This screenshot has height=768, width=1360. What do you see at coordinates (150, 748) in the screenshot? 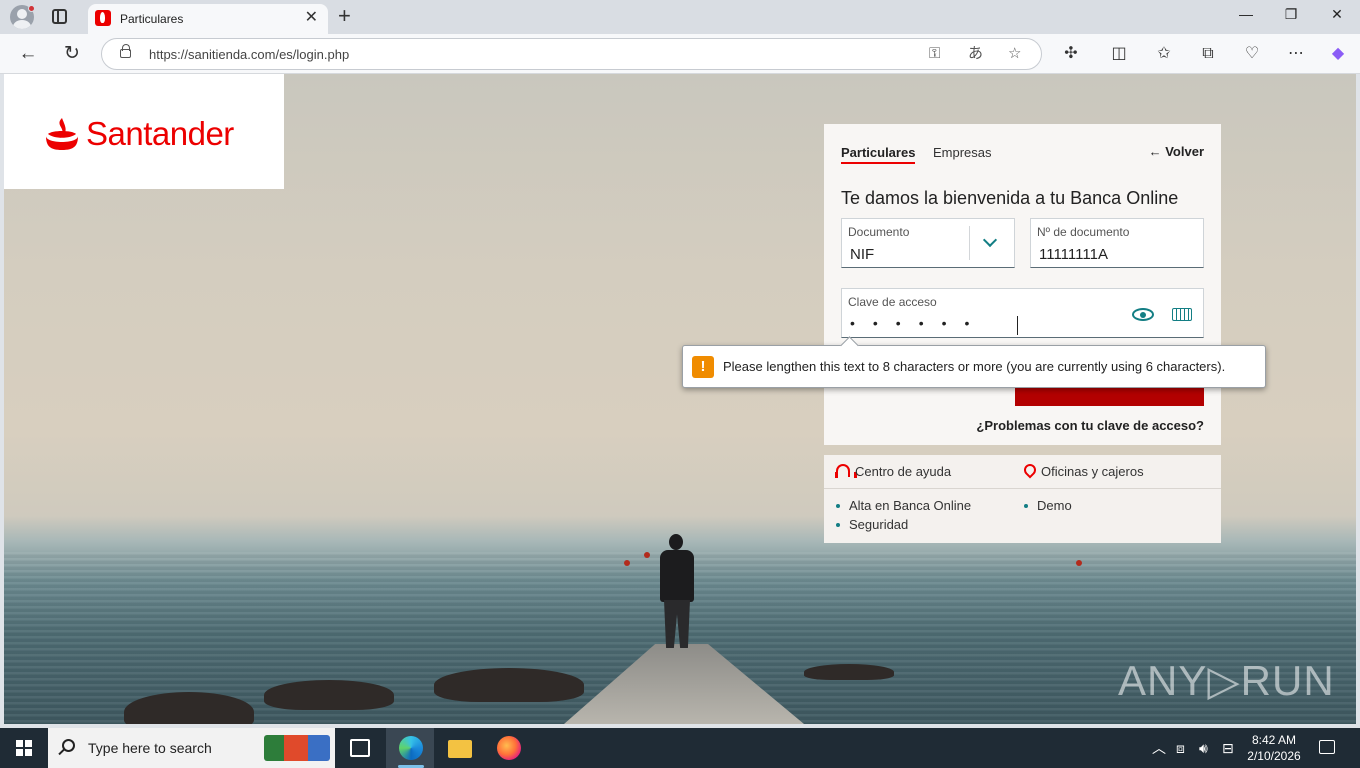
I see `search-placeholder: Type here to search` at bounding box center [150, 748].